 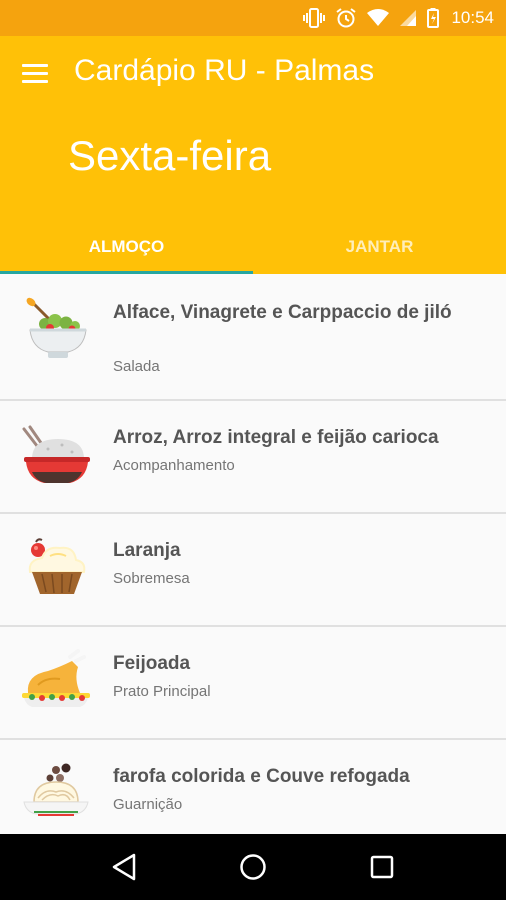 I want to click on navigation-bar, so click(x=253, y=867).